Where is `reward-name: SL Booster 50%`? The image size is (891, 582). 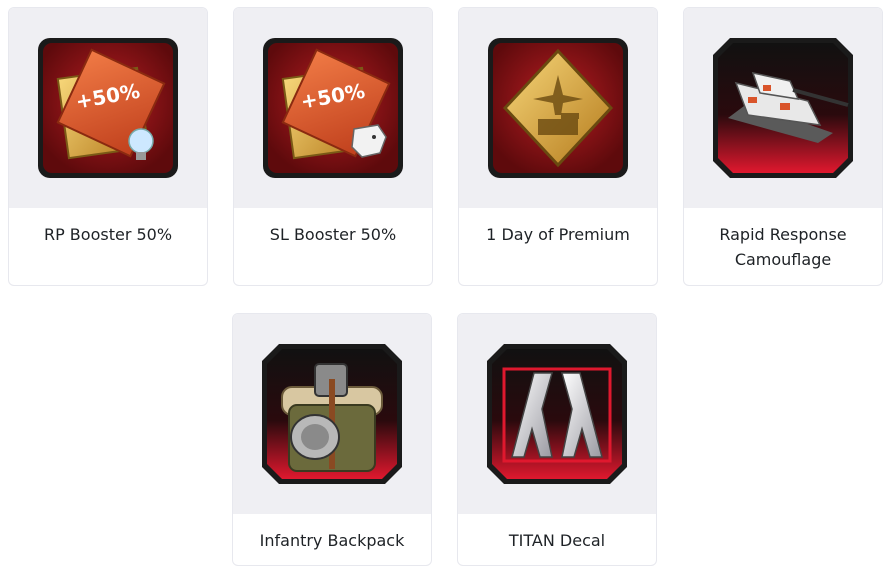 reward-name: SL Booster 50% is located at coordinates (333, 234).